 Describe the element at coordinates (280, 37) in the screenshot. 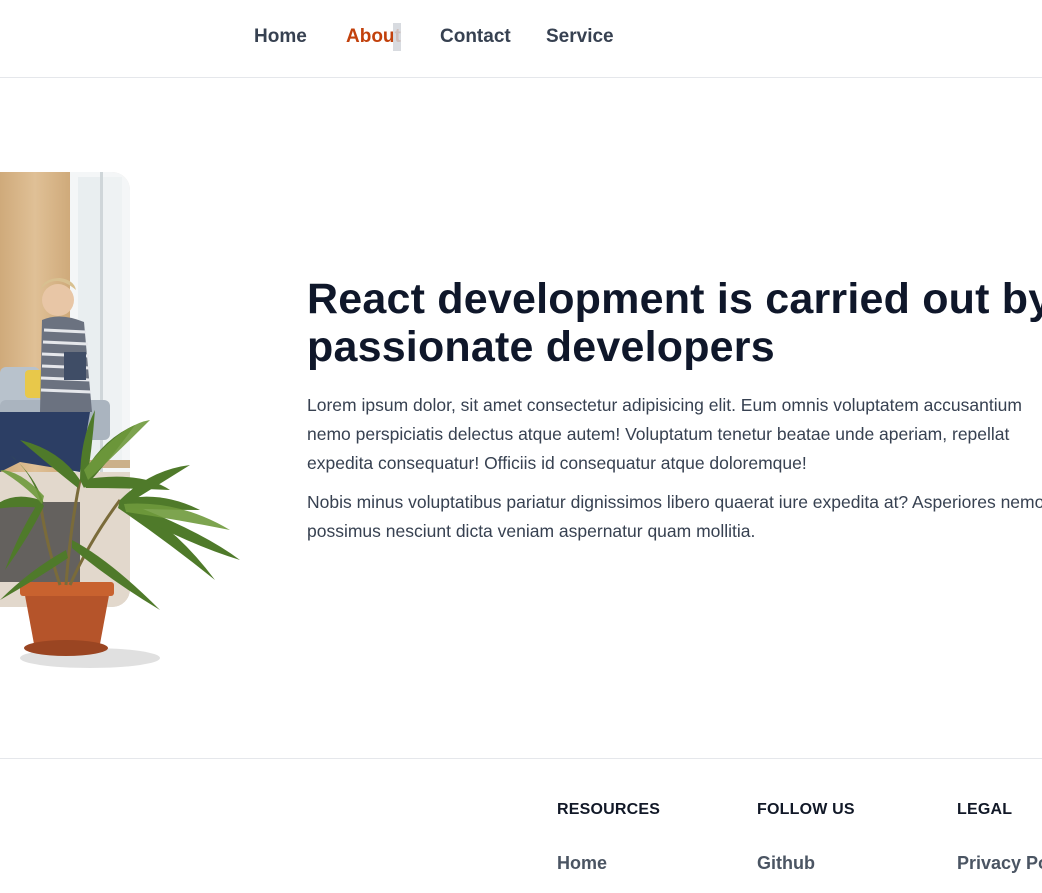

I see `nav-link-home: Home` at that location.